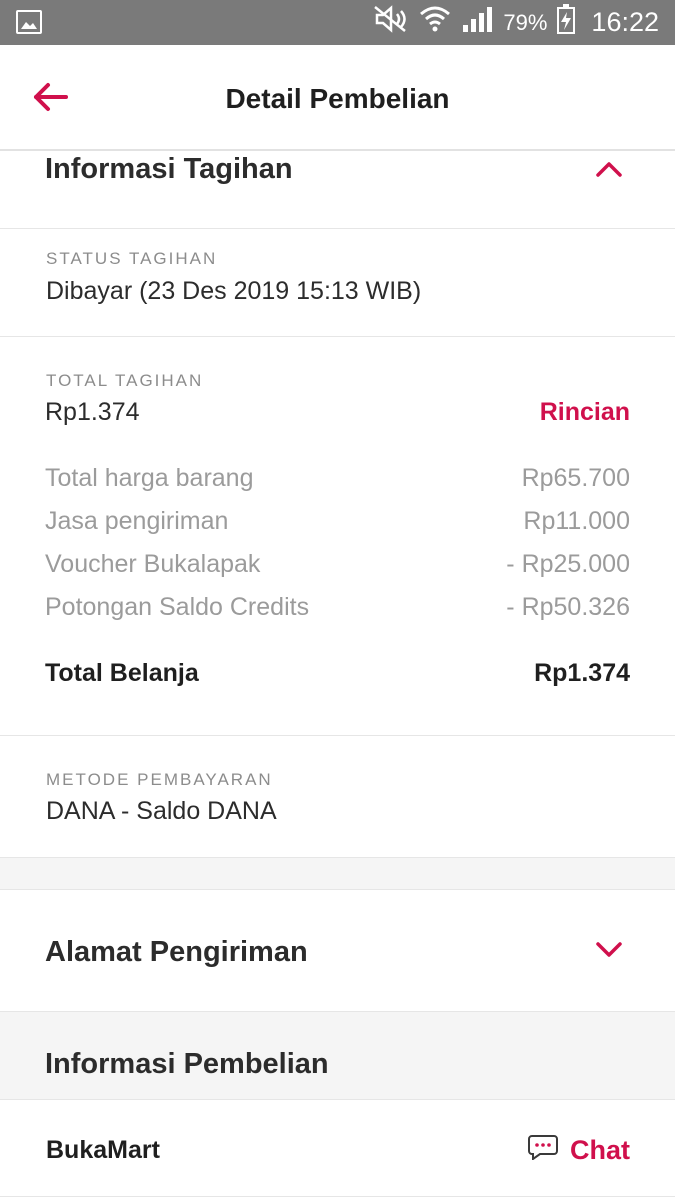 This screenshot has height=1200, width=675. What do you see at coordinates (337, 478) in the screenshot?
I see `bill-item-row: Total harga barang Rp65.700` at bounding box center [337, 478].